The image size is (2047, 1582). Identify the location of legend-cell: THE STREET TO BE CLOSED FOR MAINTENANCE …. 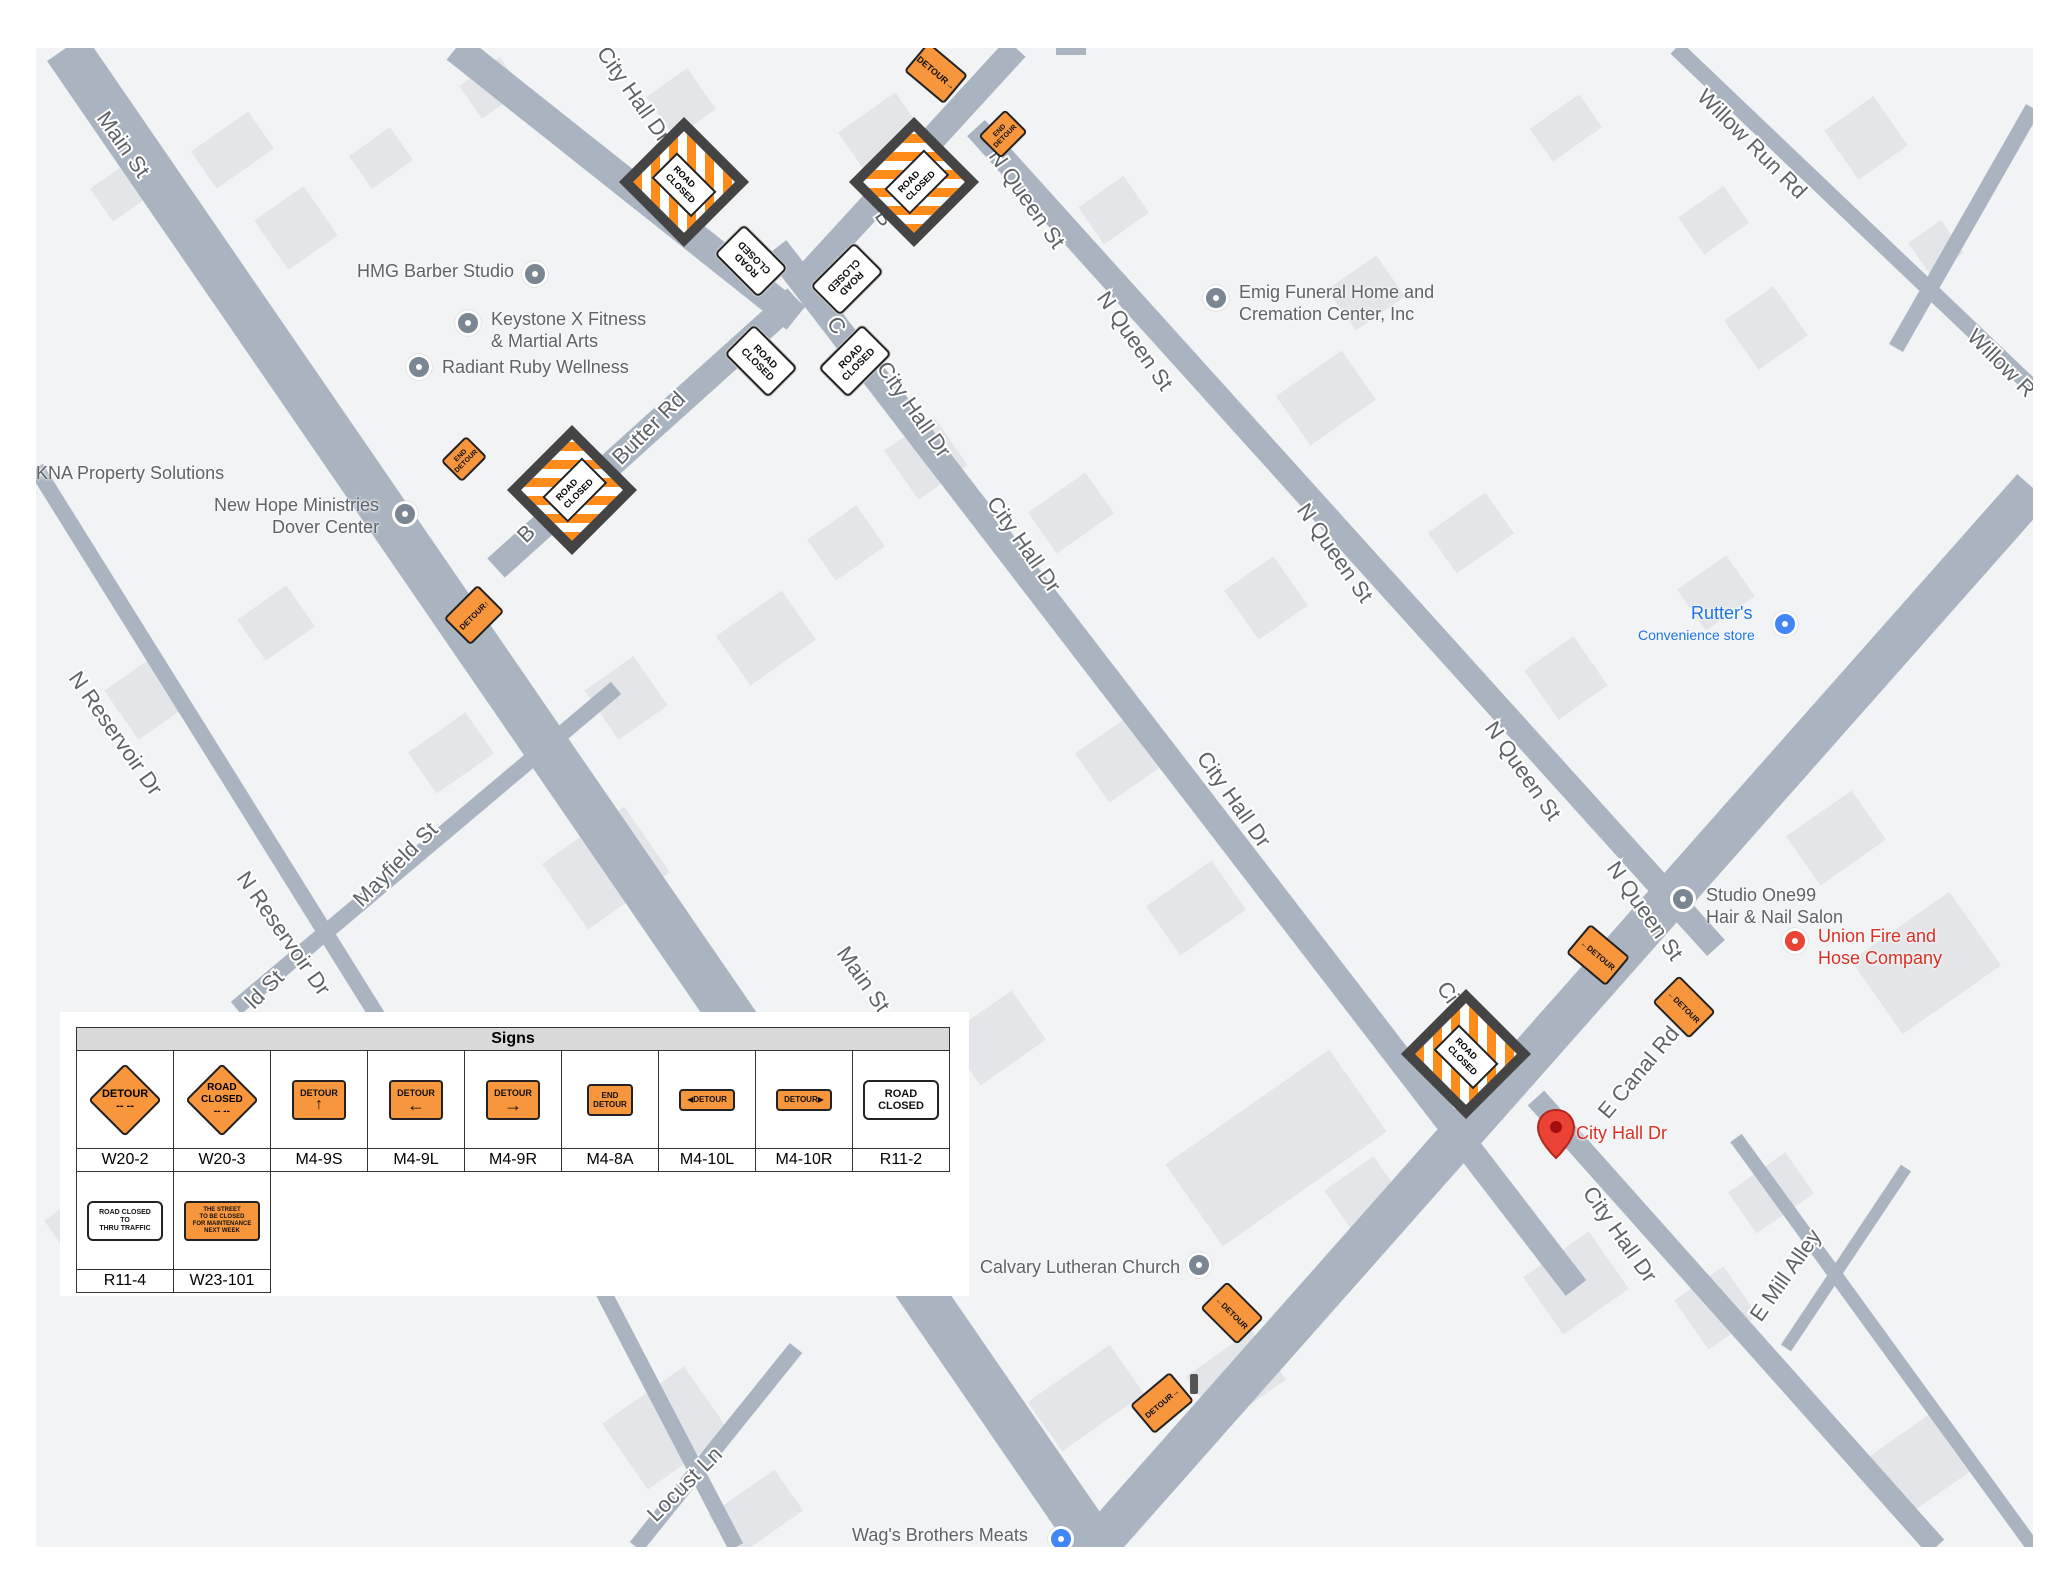
(222, 1220).